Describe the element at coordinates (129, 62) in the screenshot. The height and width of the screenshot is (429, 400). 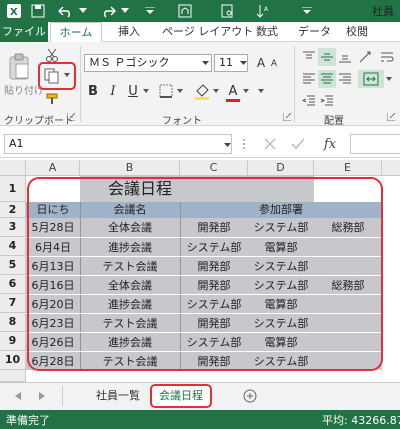
I see `font-name-value: ＭＳ Ｐゴシック` at that location.